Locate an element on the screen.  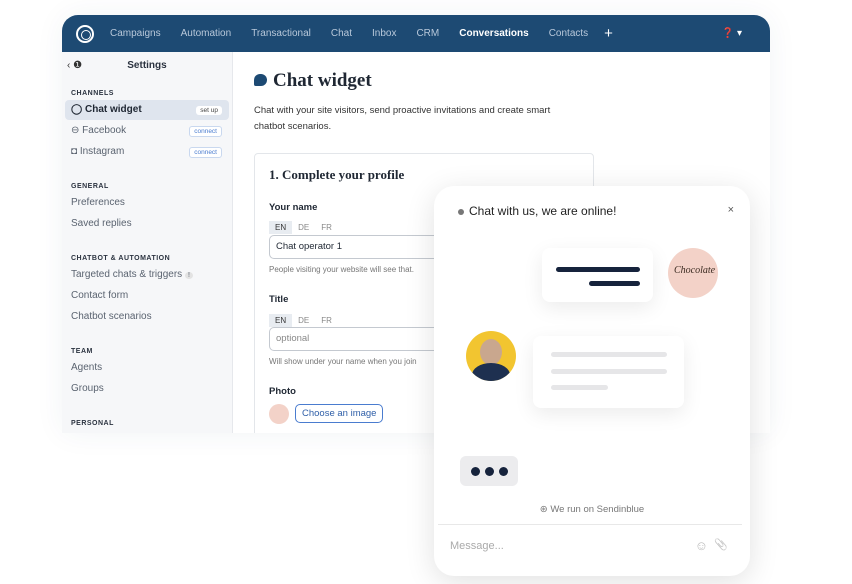
close-icon: × is located at coordinates (731, 210).